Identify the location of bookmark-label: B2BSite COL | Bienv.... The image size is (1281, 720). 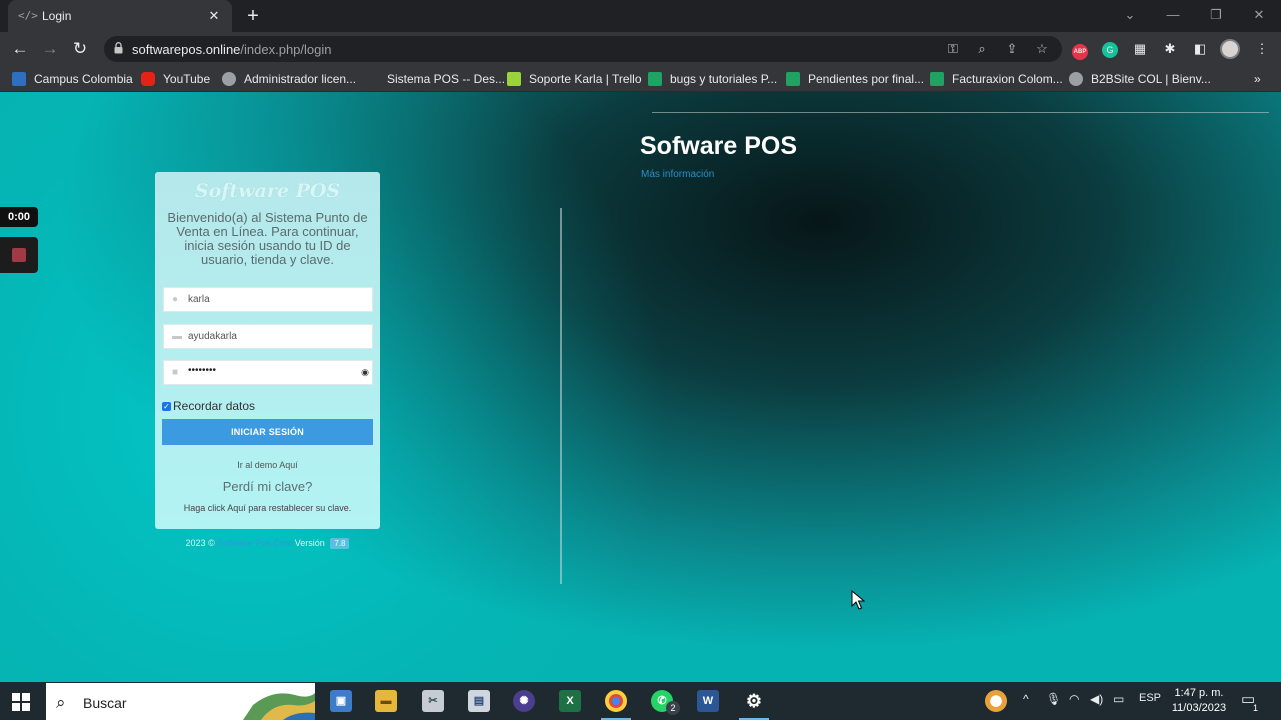
(1151, 79).